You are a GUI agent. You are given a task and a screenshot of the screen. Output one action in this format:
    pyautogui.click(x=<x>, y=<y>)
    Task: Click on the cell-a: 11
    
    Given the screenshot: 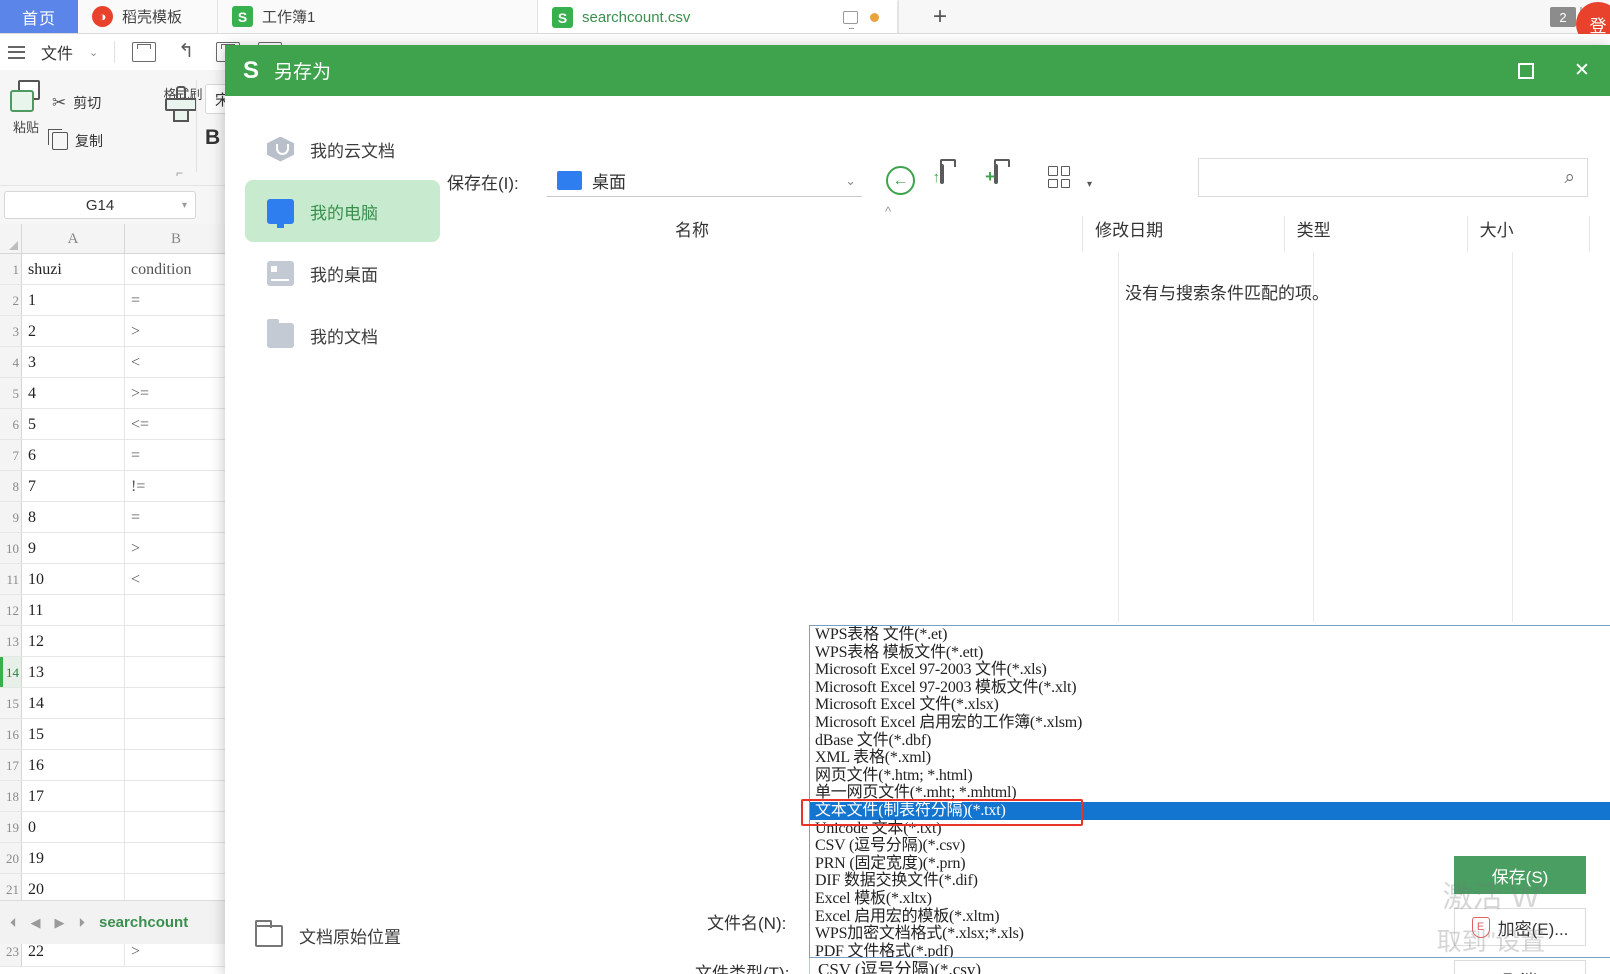 What is the action you would take?
    pyautogui.click(x=73, y=610)
    